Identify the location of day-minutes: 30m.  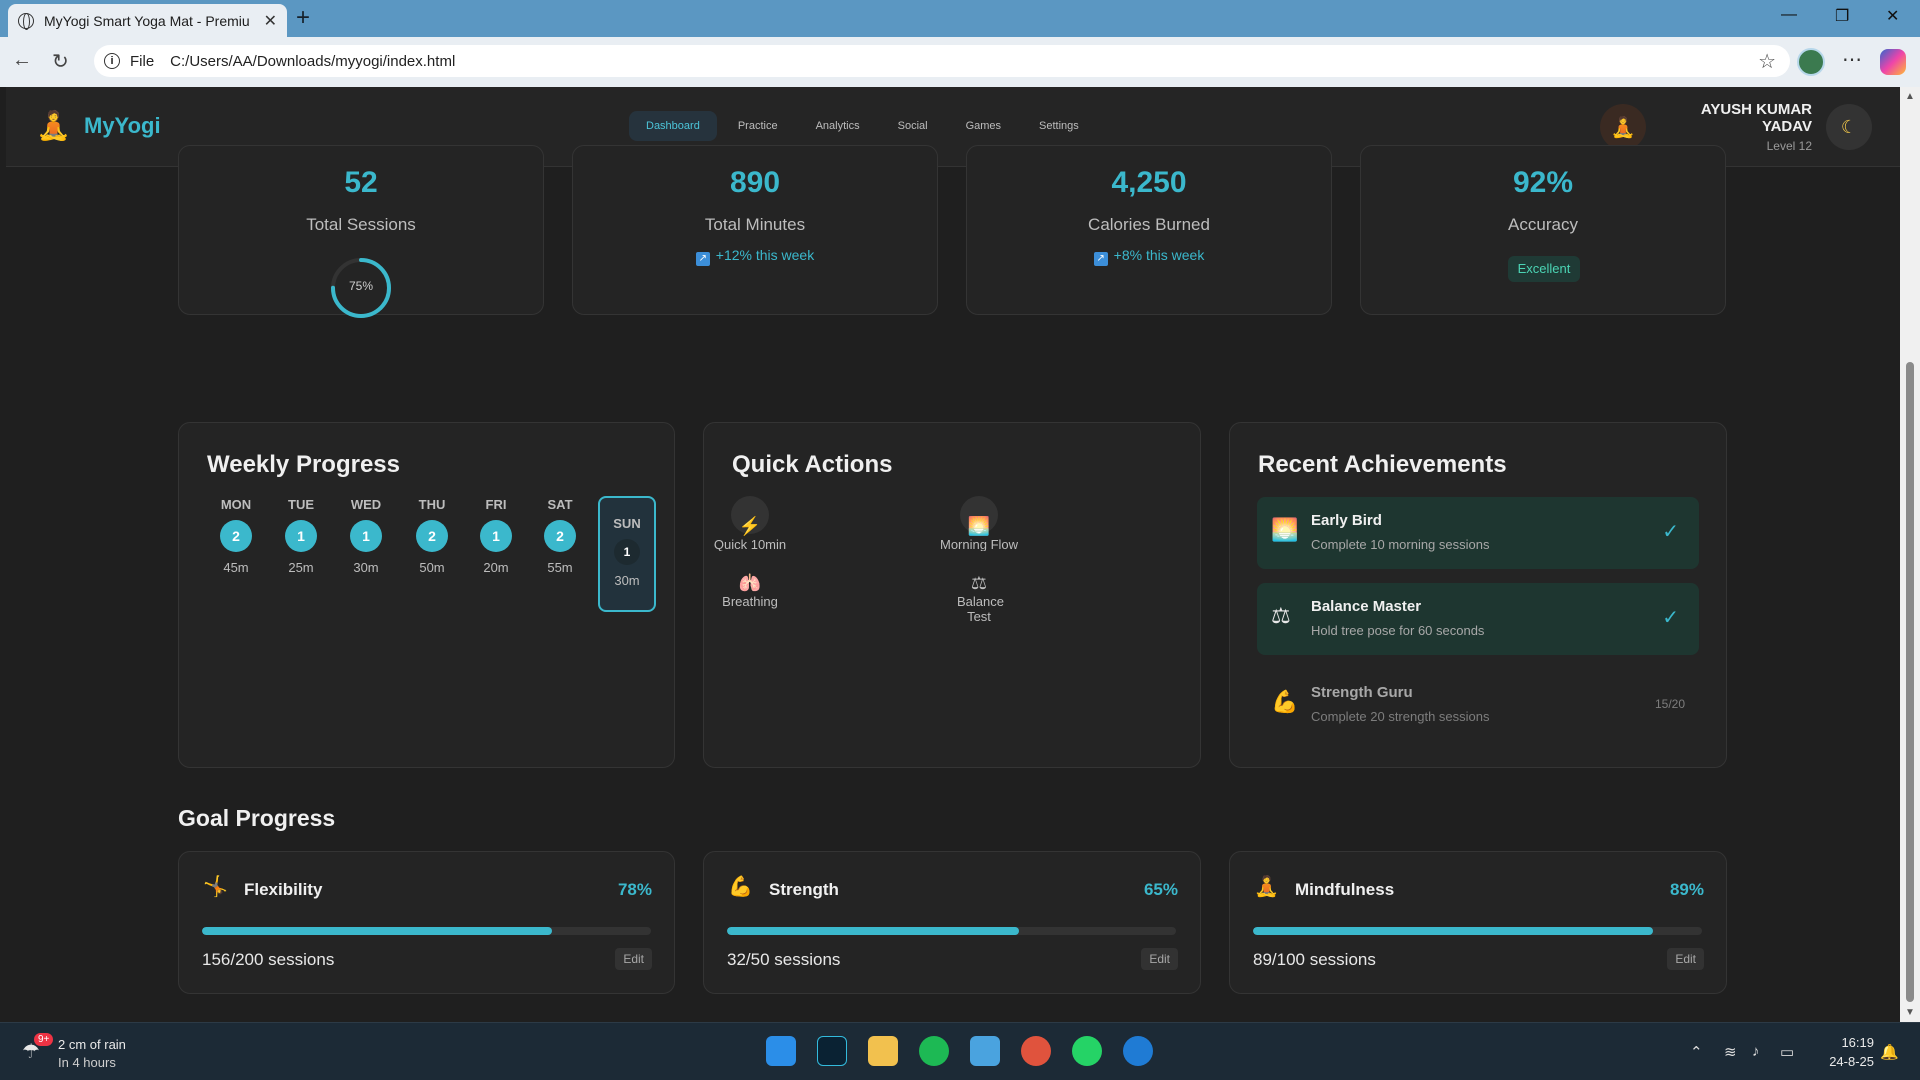
(366, 567).